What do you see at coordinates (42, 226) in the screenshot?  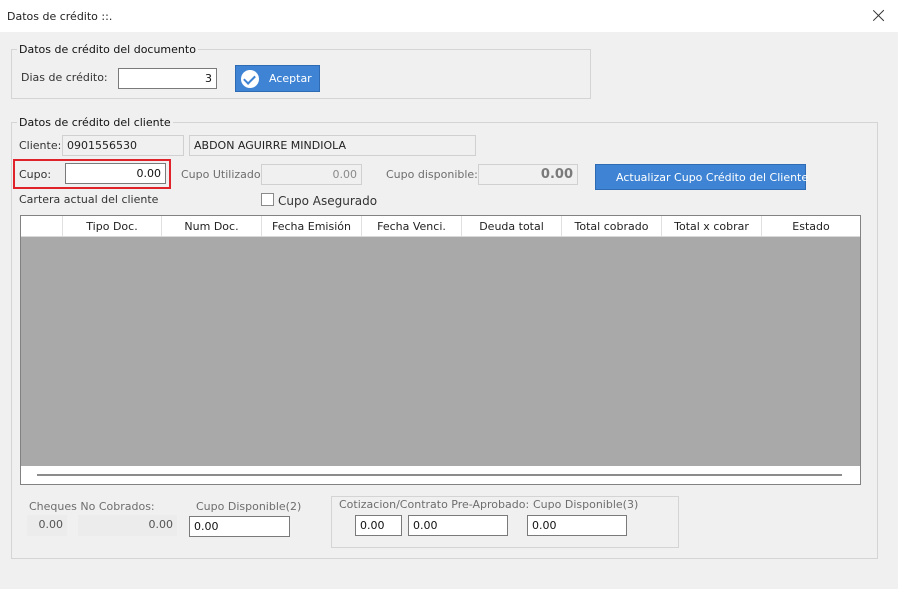 I see `grid-header-selector` at bounding box center [42, 226].